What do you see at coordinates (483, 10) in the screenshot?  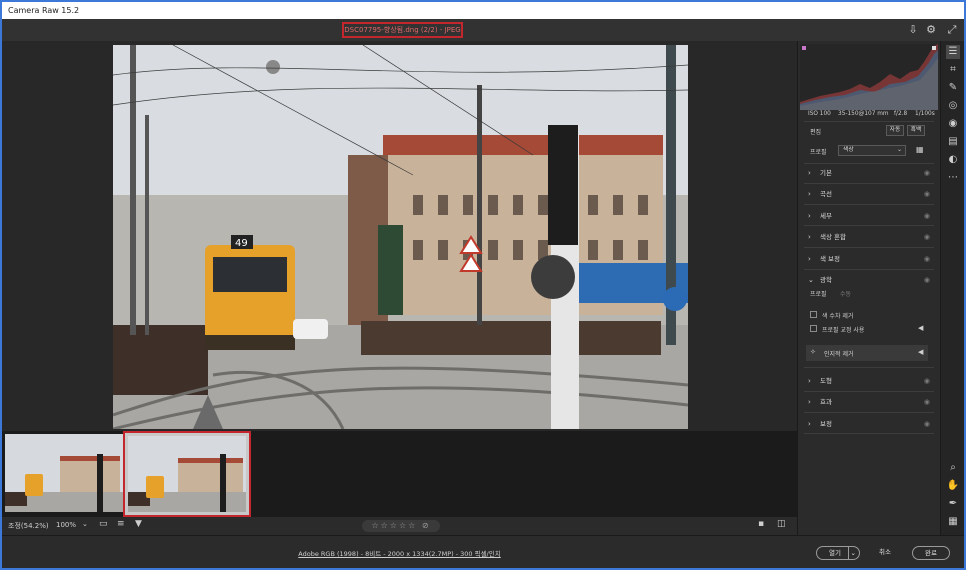 I see `window-title: Camera Raw 15.2` at bounding box center [483, 10].